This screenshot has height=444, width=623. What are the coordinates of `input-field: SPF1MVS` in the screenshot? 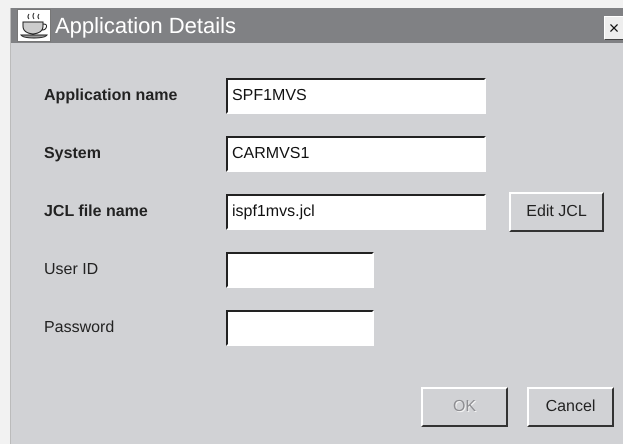 It's located at (356, 96).